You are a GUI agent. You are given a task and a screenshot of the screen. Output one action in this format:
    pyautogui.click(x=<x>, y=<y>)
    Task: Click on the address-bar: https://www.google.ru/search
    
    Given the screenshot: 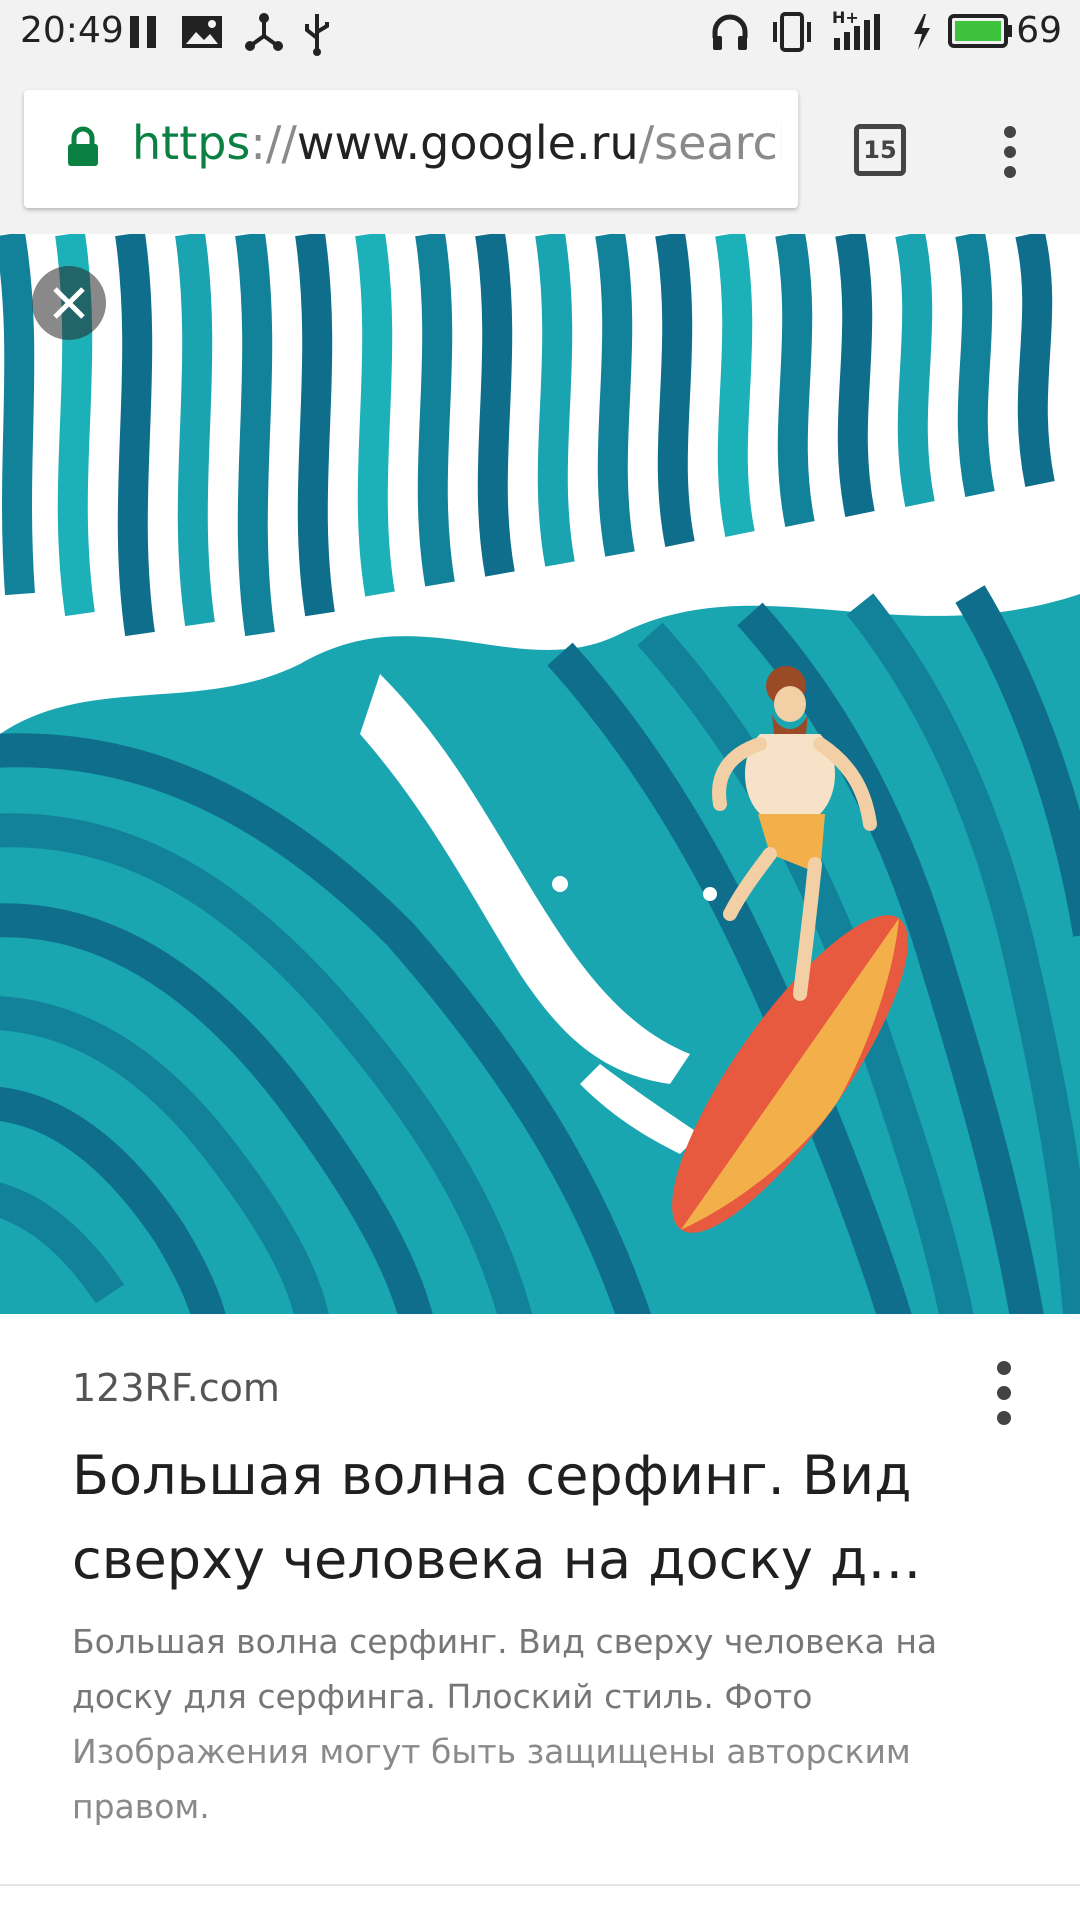 What is the action you would take?
    pyautogui.click(x=411, y=149)
    